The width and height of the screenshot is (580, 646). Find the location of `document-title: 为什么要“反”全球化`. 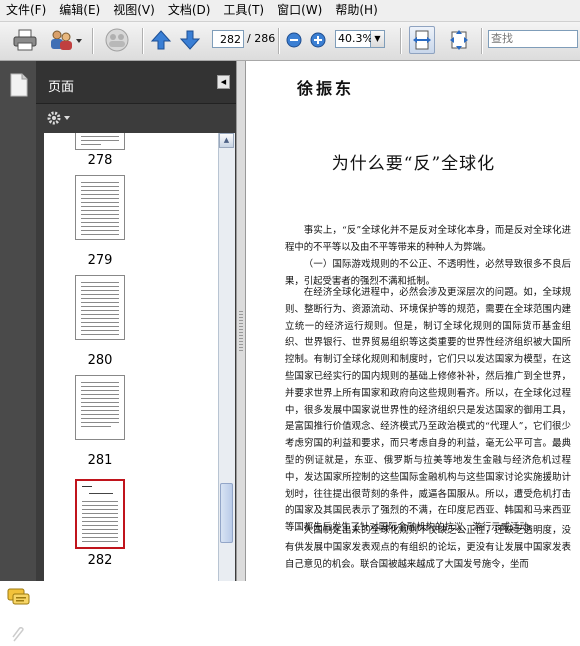

document-title: 为什么要“反”全球化 is located at coordinates (413, 164).